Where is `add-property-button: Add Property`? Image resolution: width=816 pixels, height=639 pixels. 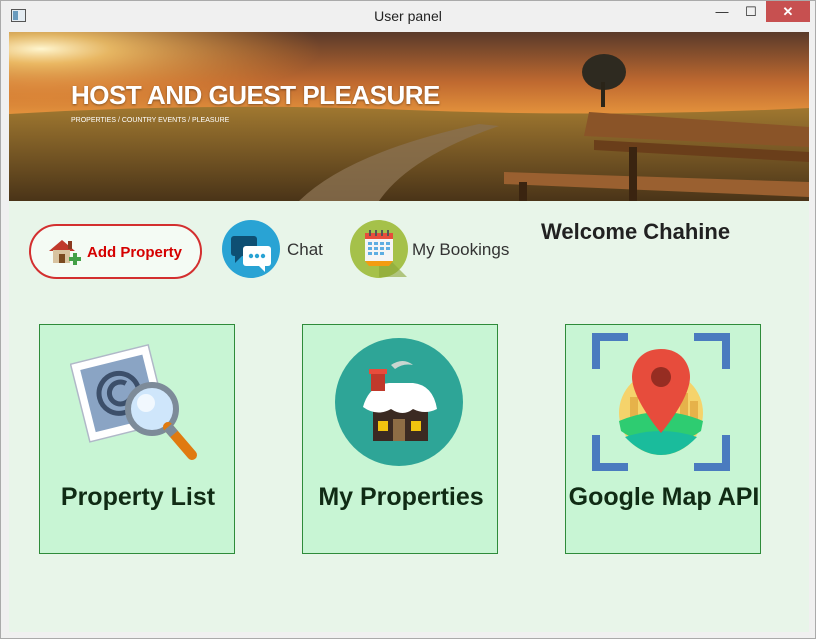 add-property-button: Add Property is located at coordinates (115, 251).